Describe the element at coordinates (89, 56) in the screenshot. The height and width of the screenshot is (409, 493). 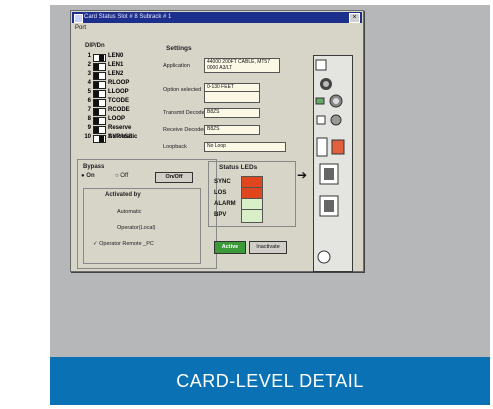
I see `dip-switch-number: 1` at that location.